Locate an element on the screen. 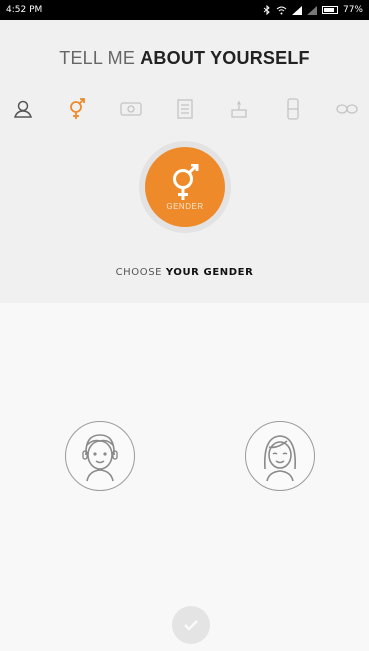  prompt-light: CHOOSE is located at coordinates (139, 272).